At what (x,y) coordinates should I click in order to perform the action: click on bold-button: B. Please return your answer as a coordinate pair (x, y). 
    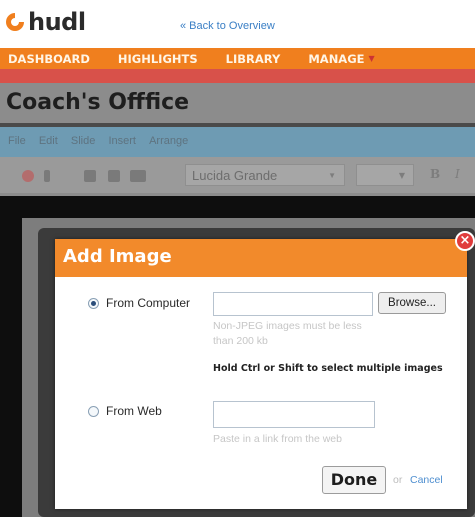
    Looking at the image, I should click on (435, 174).